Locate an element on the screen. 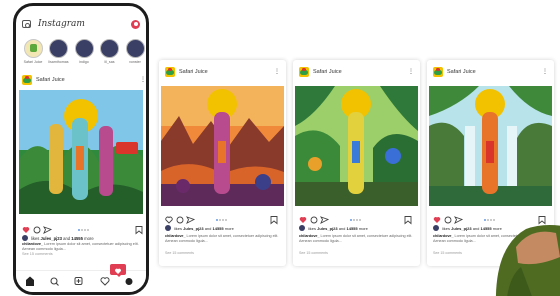 This screenshot has height=296, width=560. activity-heart-icon is located at coordinates (105, 281).